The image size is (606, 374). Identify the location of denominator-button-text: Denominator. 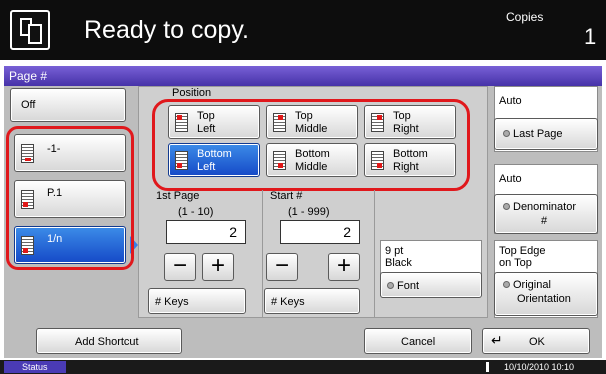
(544, 207).